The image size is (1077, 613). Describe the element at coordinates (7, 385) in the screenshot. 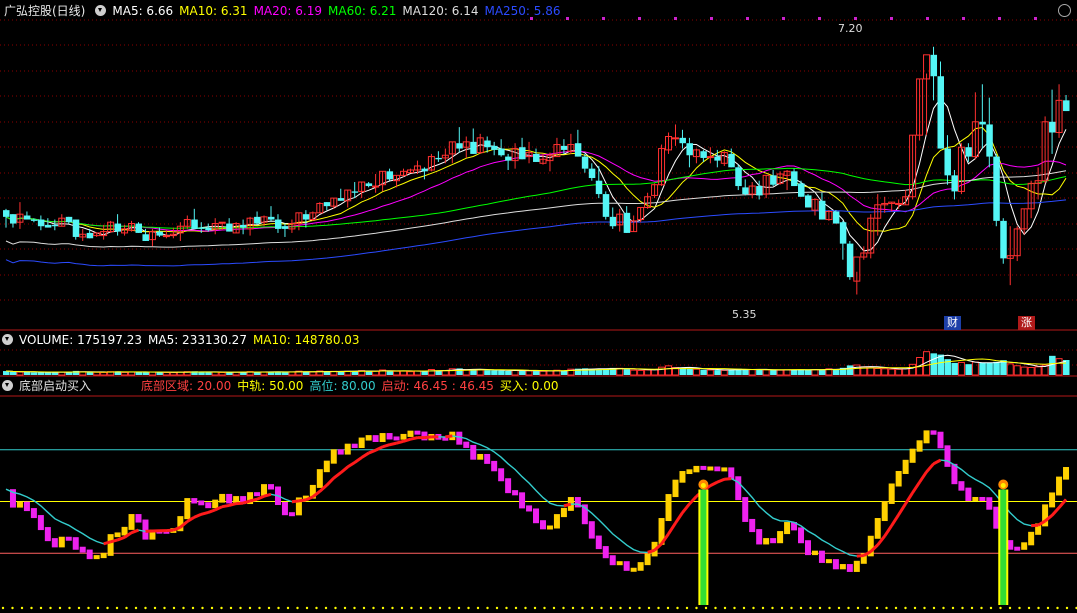

I see `indicator-toggle-icon` at that location.